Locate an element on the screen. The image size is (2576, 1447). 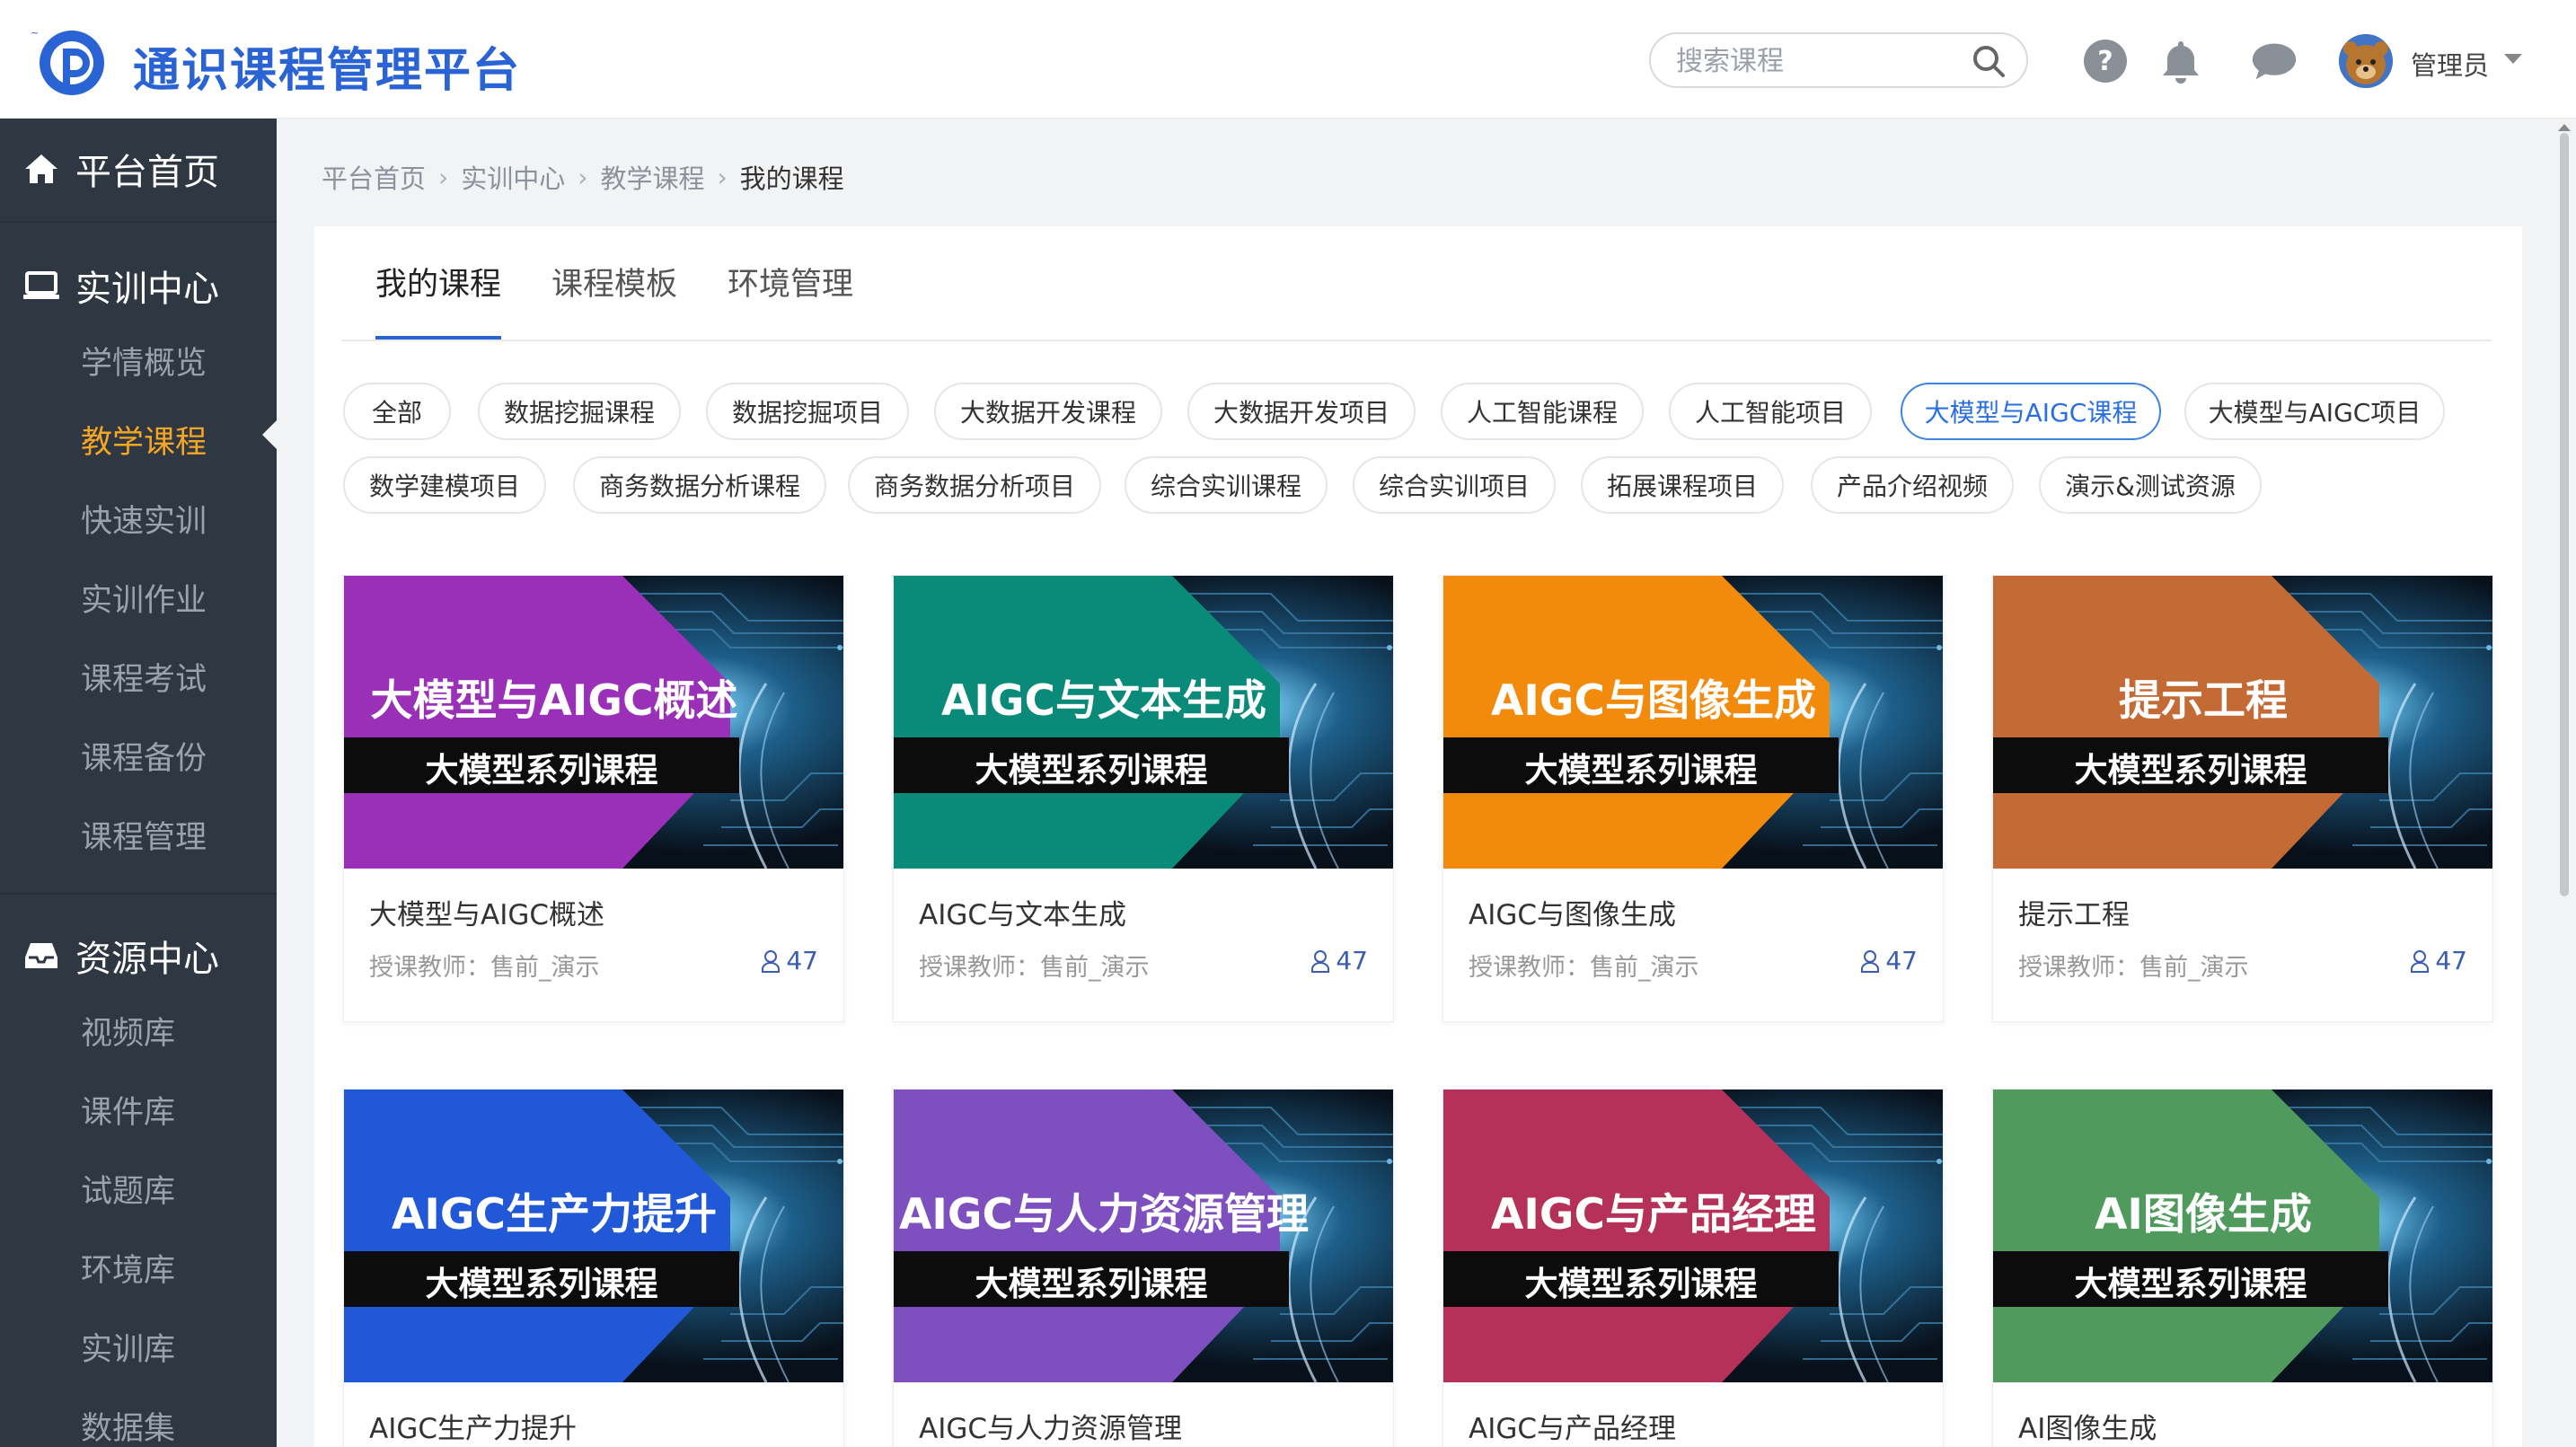
category-chip: 人工智能项目 is located at coordinates (1770, 411).